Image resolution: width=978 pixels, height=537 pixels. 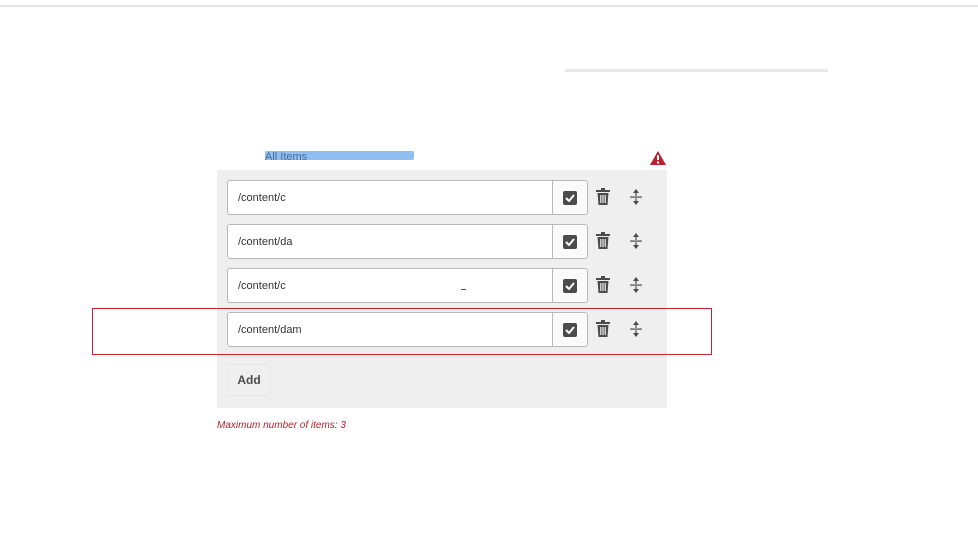 What do you see at coordinates (249, 380) in the screenshot?
I see `add-item-button: Add` at bounding box center [249, 380].